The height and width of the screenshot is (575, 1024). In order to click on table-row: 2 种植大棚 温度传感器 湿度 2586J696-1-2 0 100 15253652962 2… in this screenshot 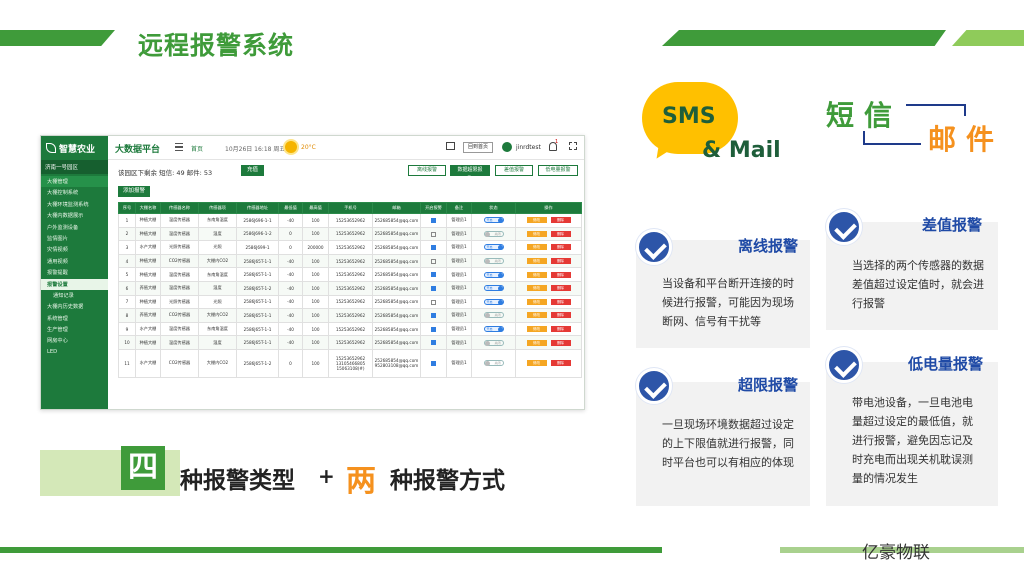, I will do `click(350, 234)`.